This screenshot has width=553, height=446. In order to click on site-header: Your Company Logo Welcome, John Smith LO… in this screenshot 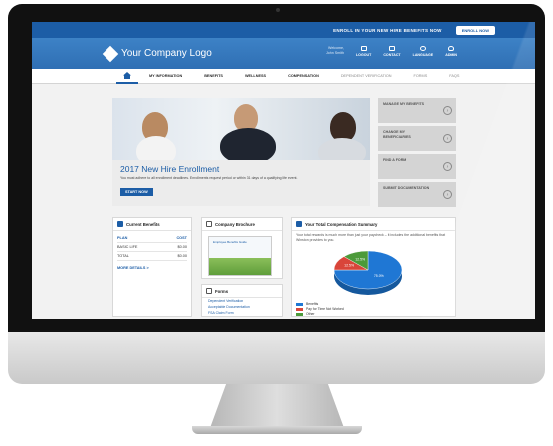, I will do `click(283, 53)`.